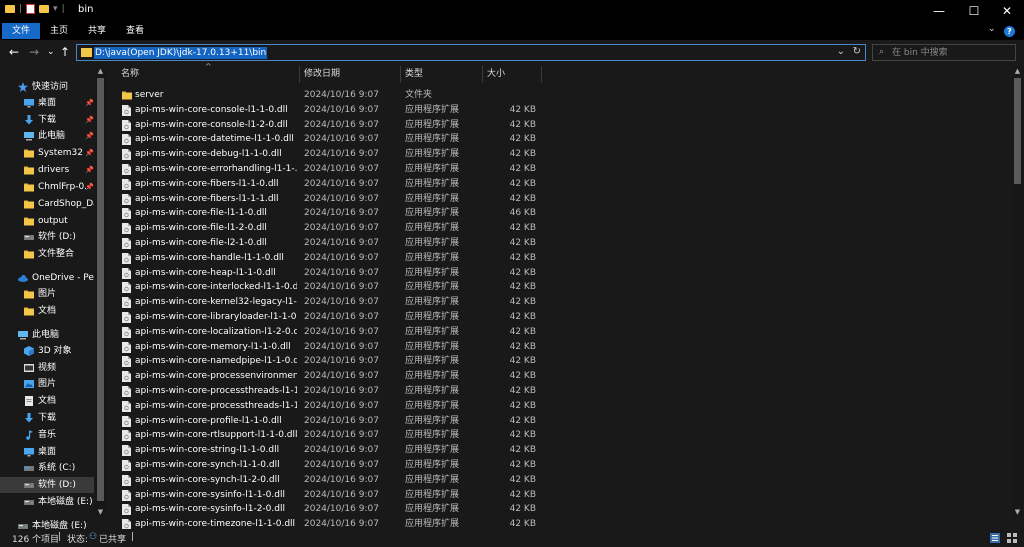 The width and height of the screenshot is (1024, 547). What do you see at coordinates (995, 538) in the screenshot?
I see `details-view-icon` at bounding box center [995, 538].